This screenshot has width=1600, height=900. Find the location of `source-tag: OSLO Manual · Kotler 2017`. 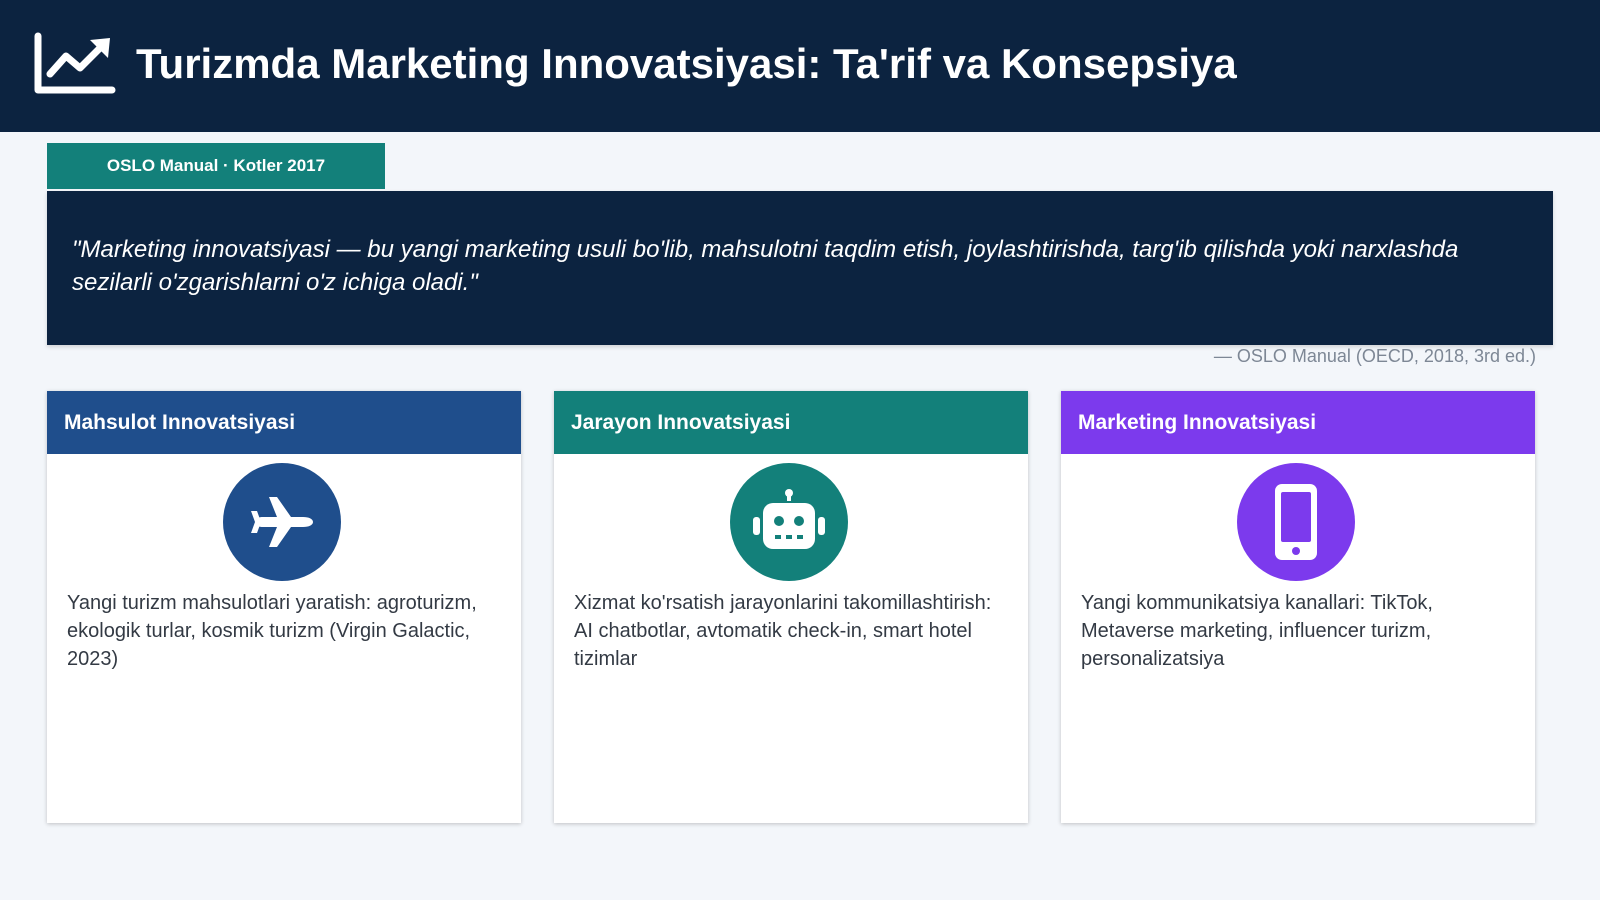

source-tag: OSLO Manual · Kotler 2017 is located at coordinates (216, 166).